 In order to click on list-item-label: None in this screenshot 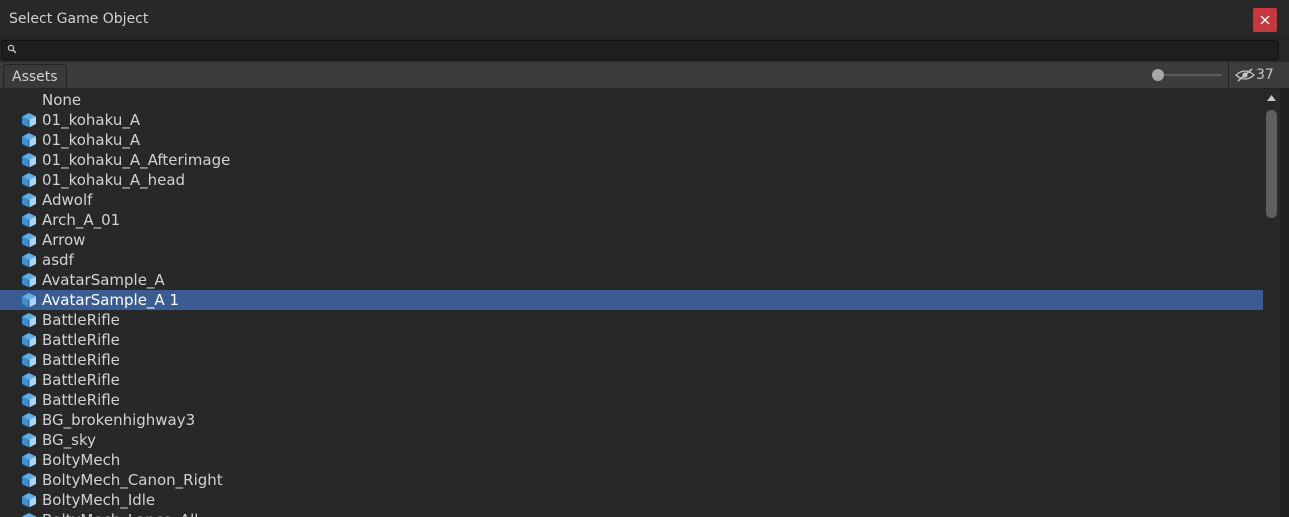, I will do `click(62, 100)`.